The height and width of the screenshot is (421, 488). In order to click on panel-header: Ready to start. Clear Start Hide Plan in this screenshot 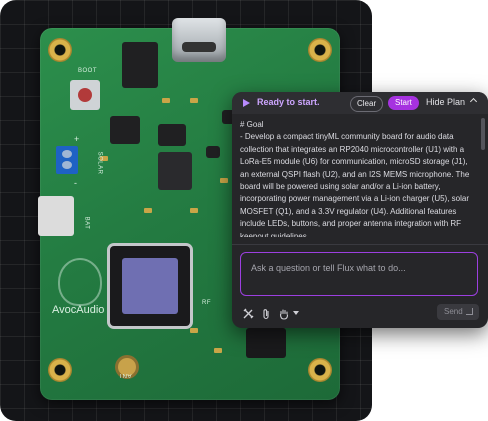, I will do `click(360, 103)`.